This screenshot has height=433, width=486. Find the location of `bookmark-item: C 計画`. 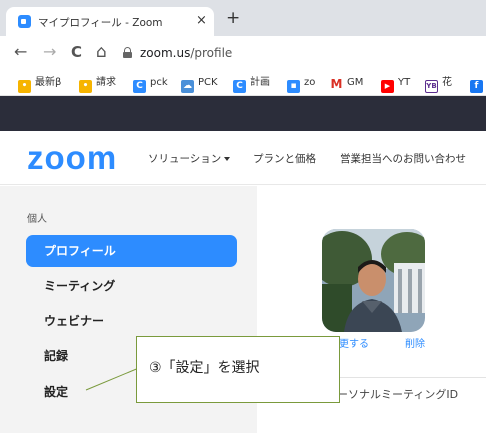

bookmark-item: C 計画 is located at coordinates (251, 84).